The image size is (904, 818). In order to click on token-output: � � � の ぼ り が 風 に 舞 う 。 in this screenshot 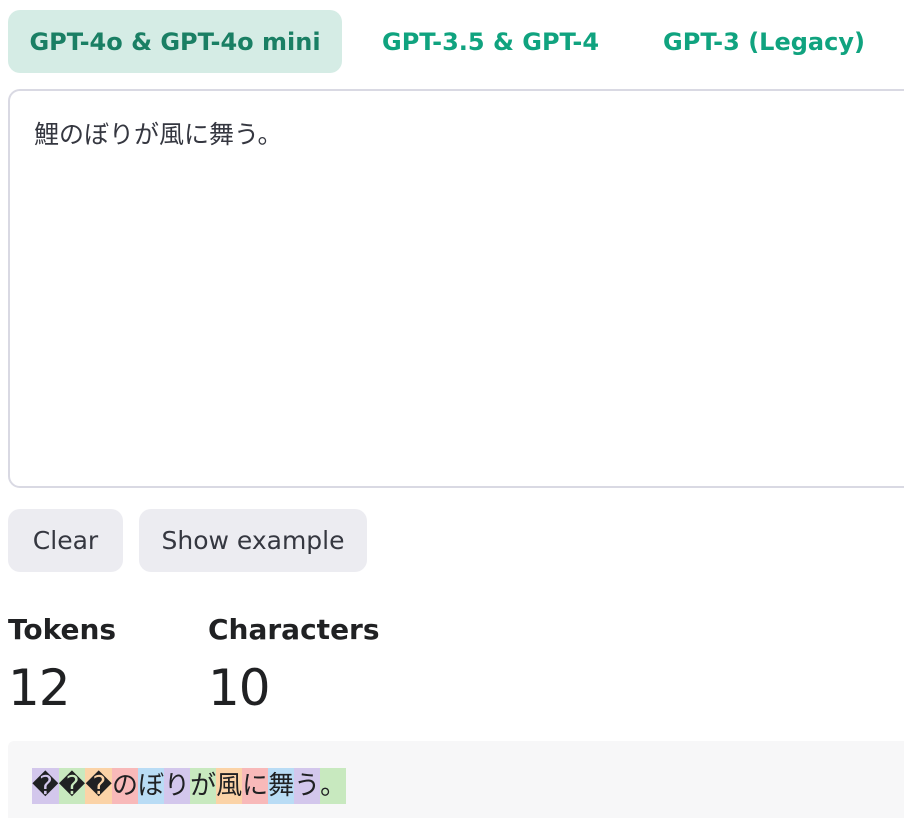, I will do `click(456, 779)`.